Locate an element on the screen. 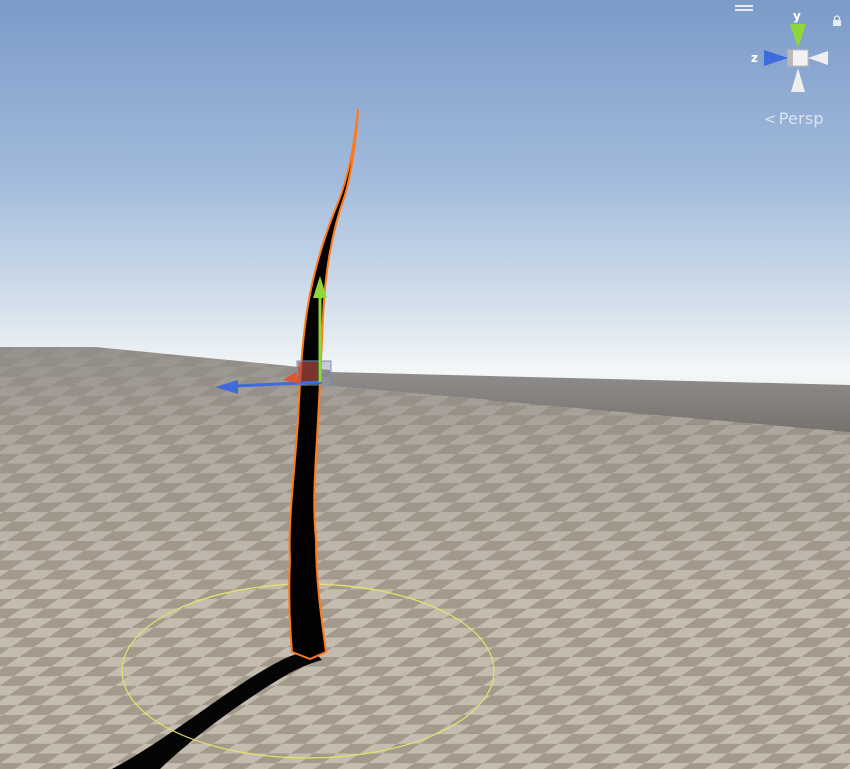 This screenshot has width=850, height=769. gizmo-z-axis-label: z is located at coordinates (754, 58).